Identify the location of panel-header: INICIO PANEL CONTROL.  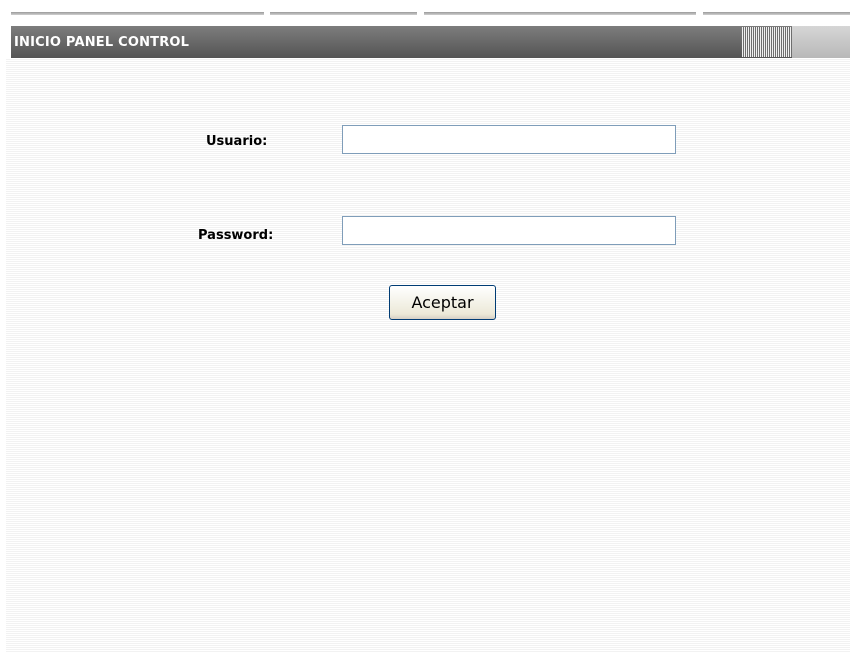
(430, 42).